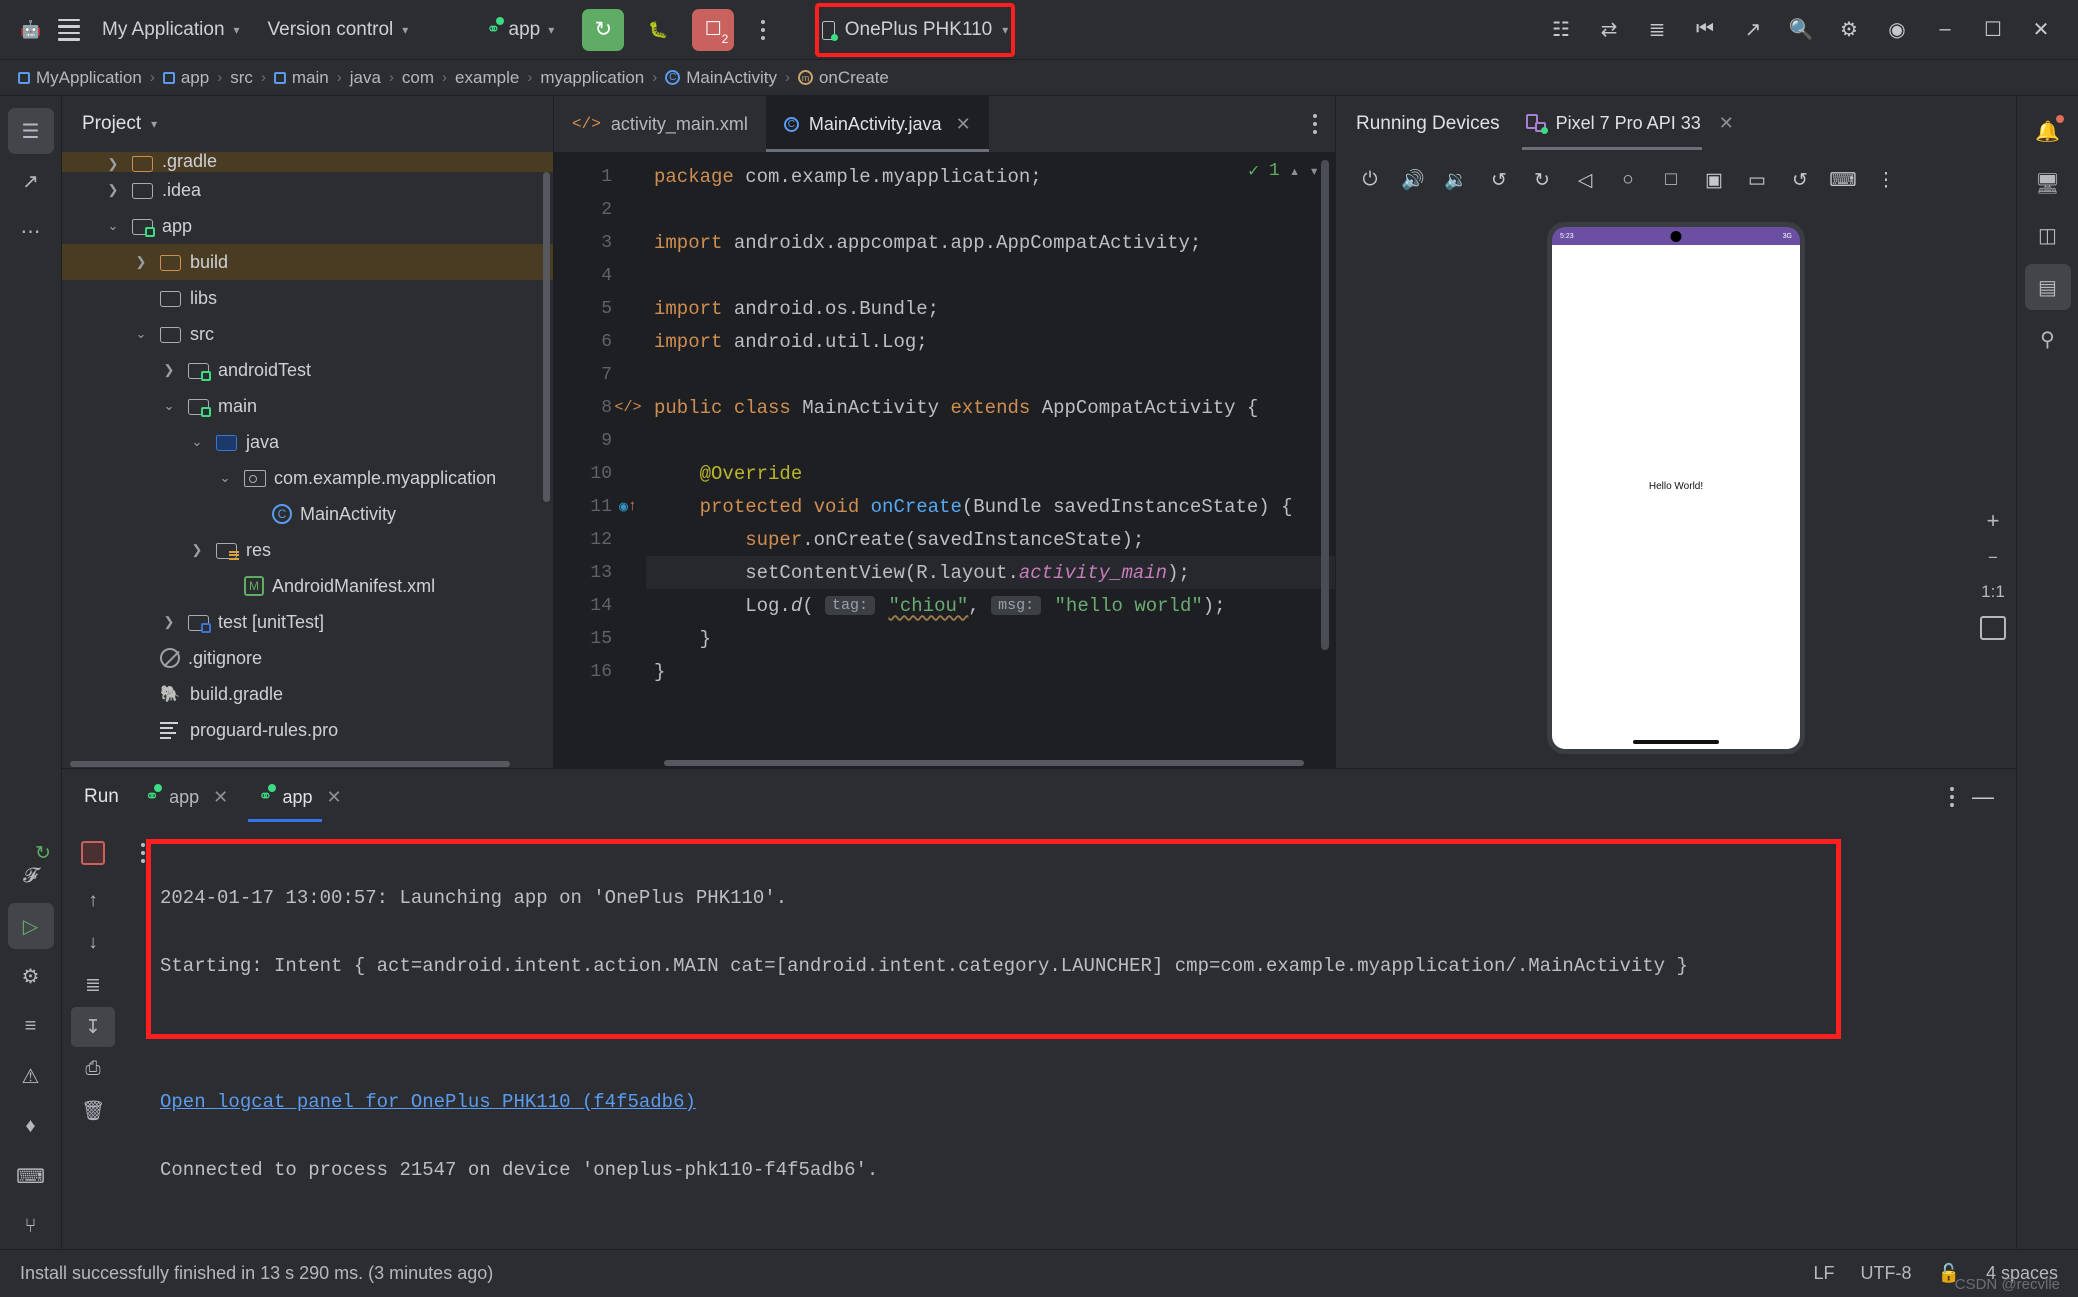 The image size is (2078, 1297). What do you see at coordinates (660, 124) in the screenshot?
I see `editor-tab-activity-main-xml: </> activity_main.xml` at bounding box center [660, 124].